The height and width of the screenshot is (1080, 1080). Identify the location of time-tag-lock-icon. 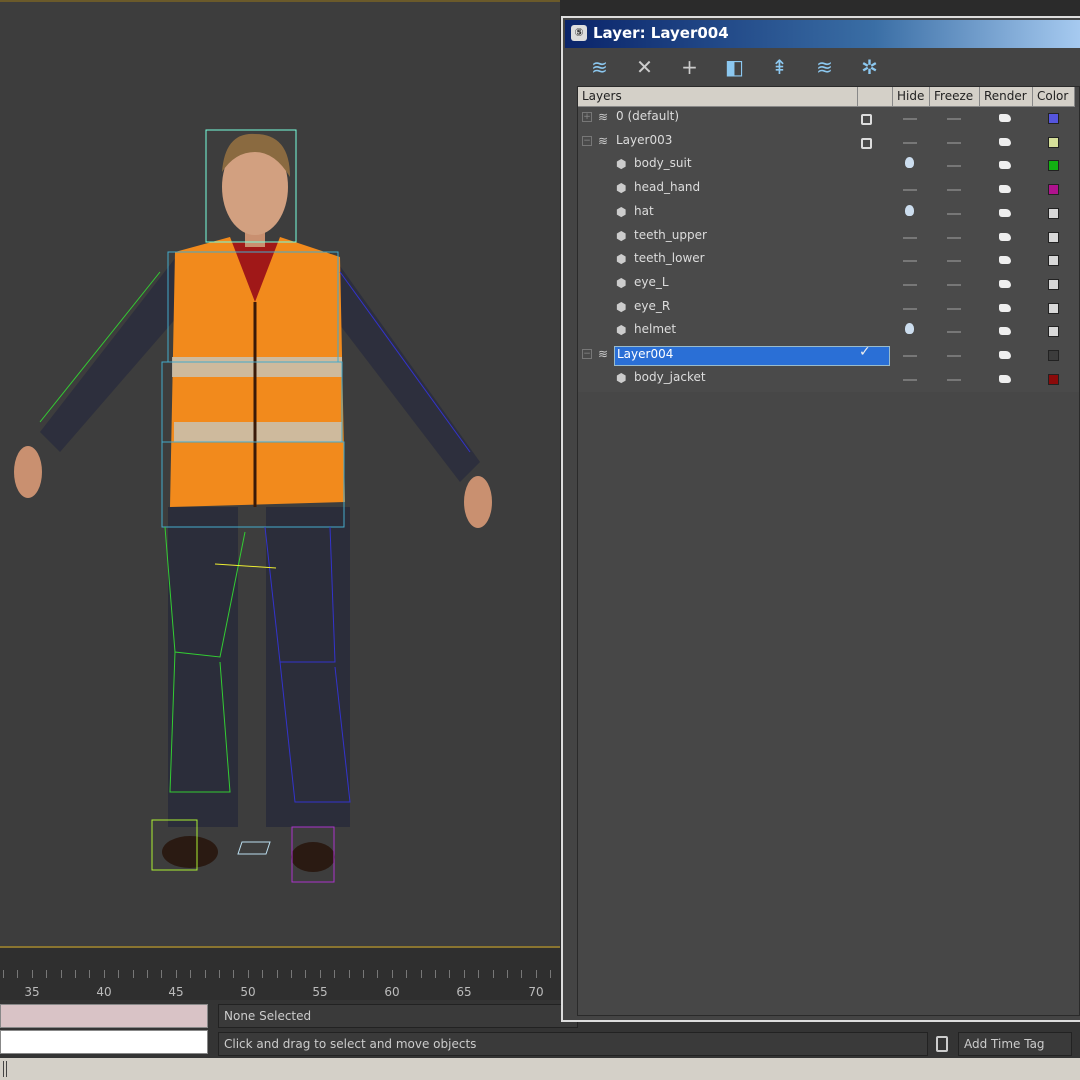
(942, 1044).